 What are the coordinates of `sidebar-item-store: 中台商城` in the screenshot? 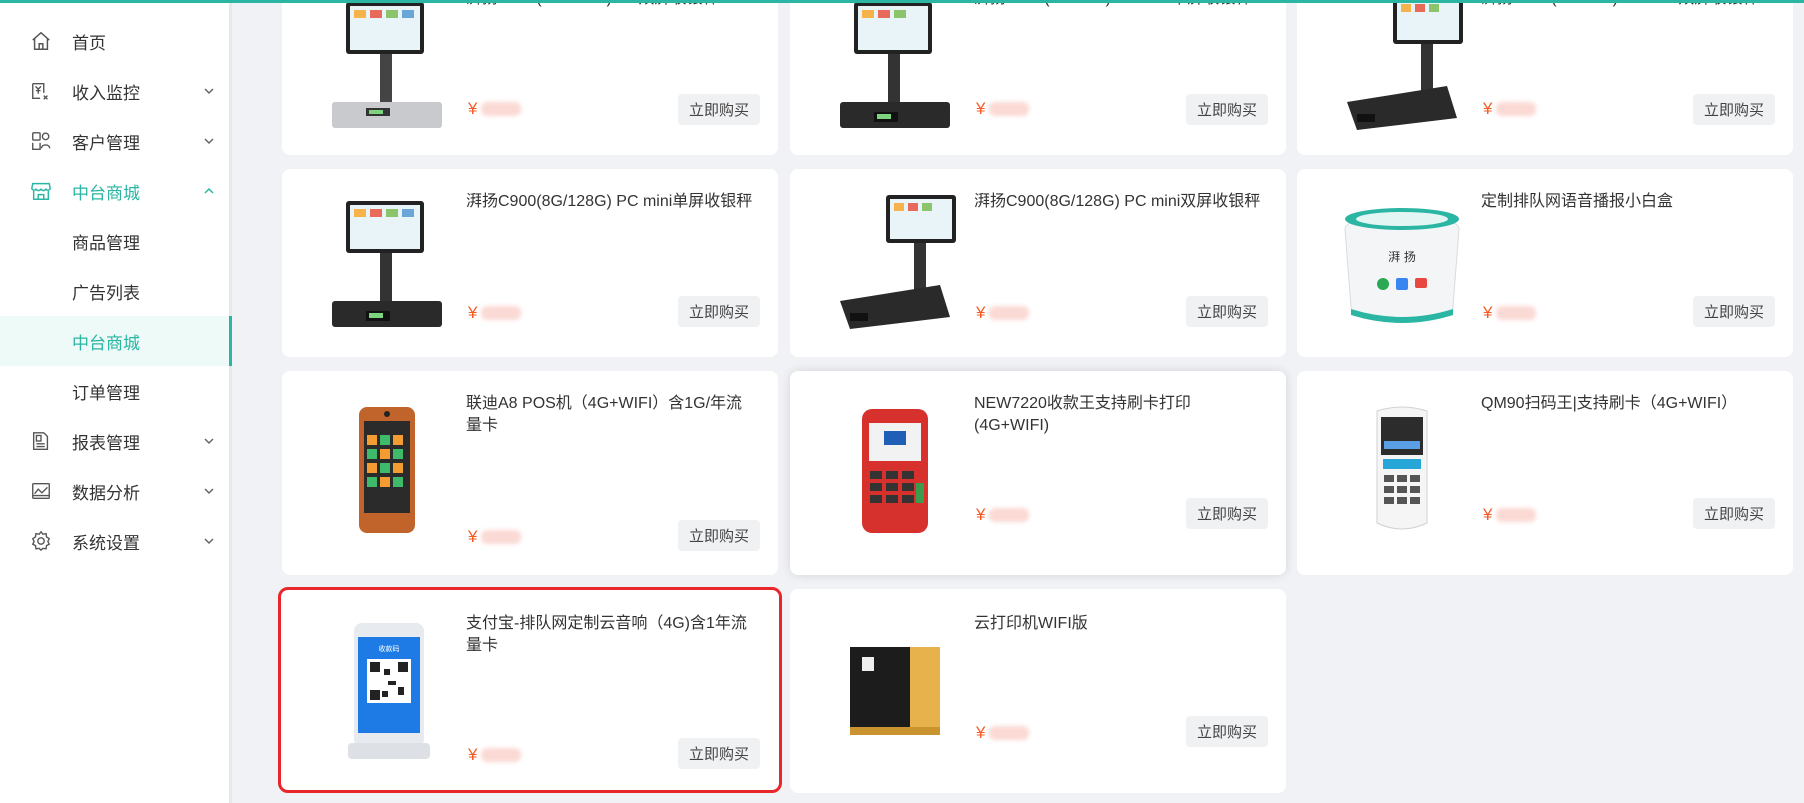 It's located at (116, 191).